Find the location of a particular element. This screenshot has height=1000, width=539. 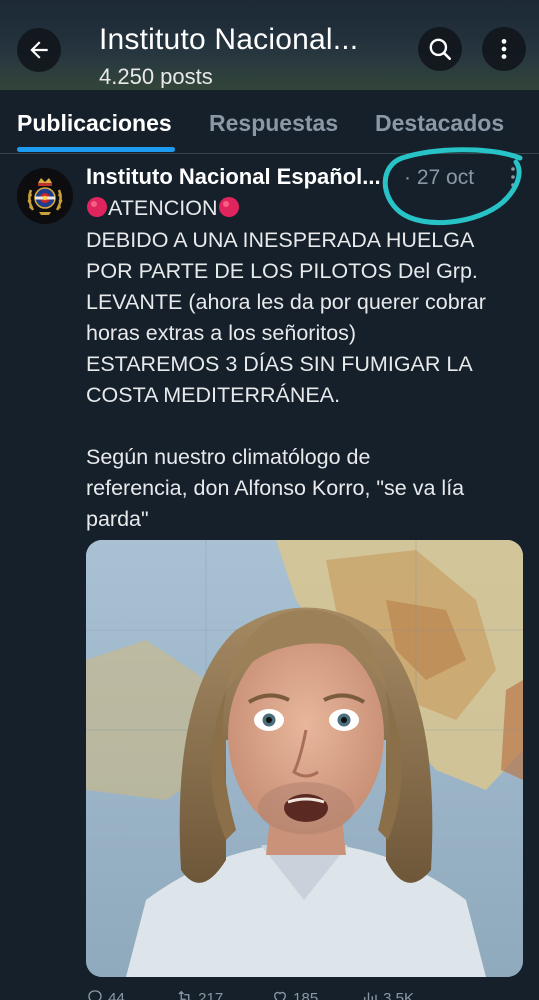

active-tab-indicator is located at coordinates (96, 149).